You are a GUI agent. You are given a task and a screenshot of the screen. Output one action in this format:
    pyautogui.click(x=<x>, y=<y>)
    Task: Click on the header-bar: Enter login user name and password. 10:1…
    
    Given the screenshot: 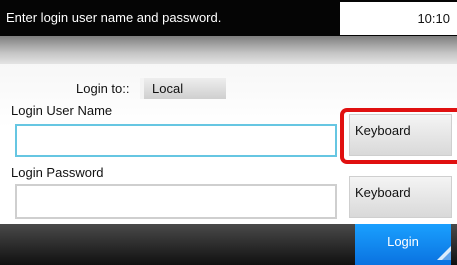 What is the action you would take?
    pyautogui.click(x=228, y=18)
    